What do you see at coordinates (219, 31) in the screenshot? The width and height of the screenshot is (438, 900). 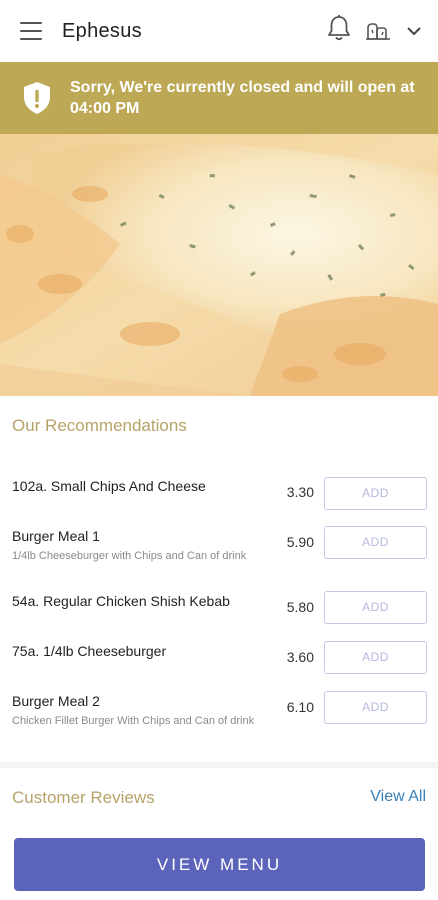 I see `app-bar: Ephesus` at bounding box center [219, 31].